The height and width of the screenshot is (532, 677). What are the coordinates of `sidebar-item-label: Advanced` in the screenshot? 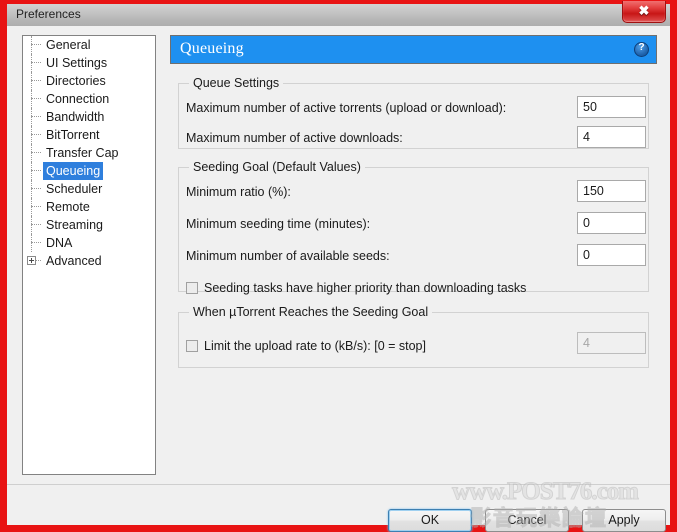 It's located at (74, 261).